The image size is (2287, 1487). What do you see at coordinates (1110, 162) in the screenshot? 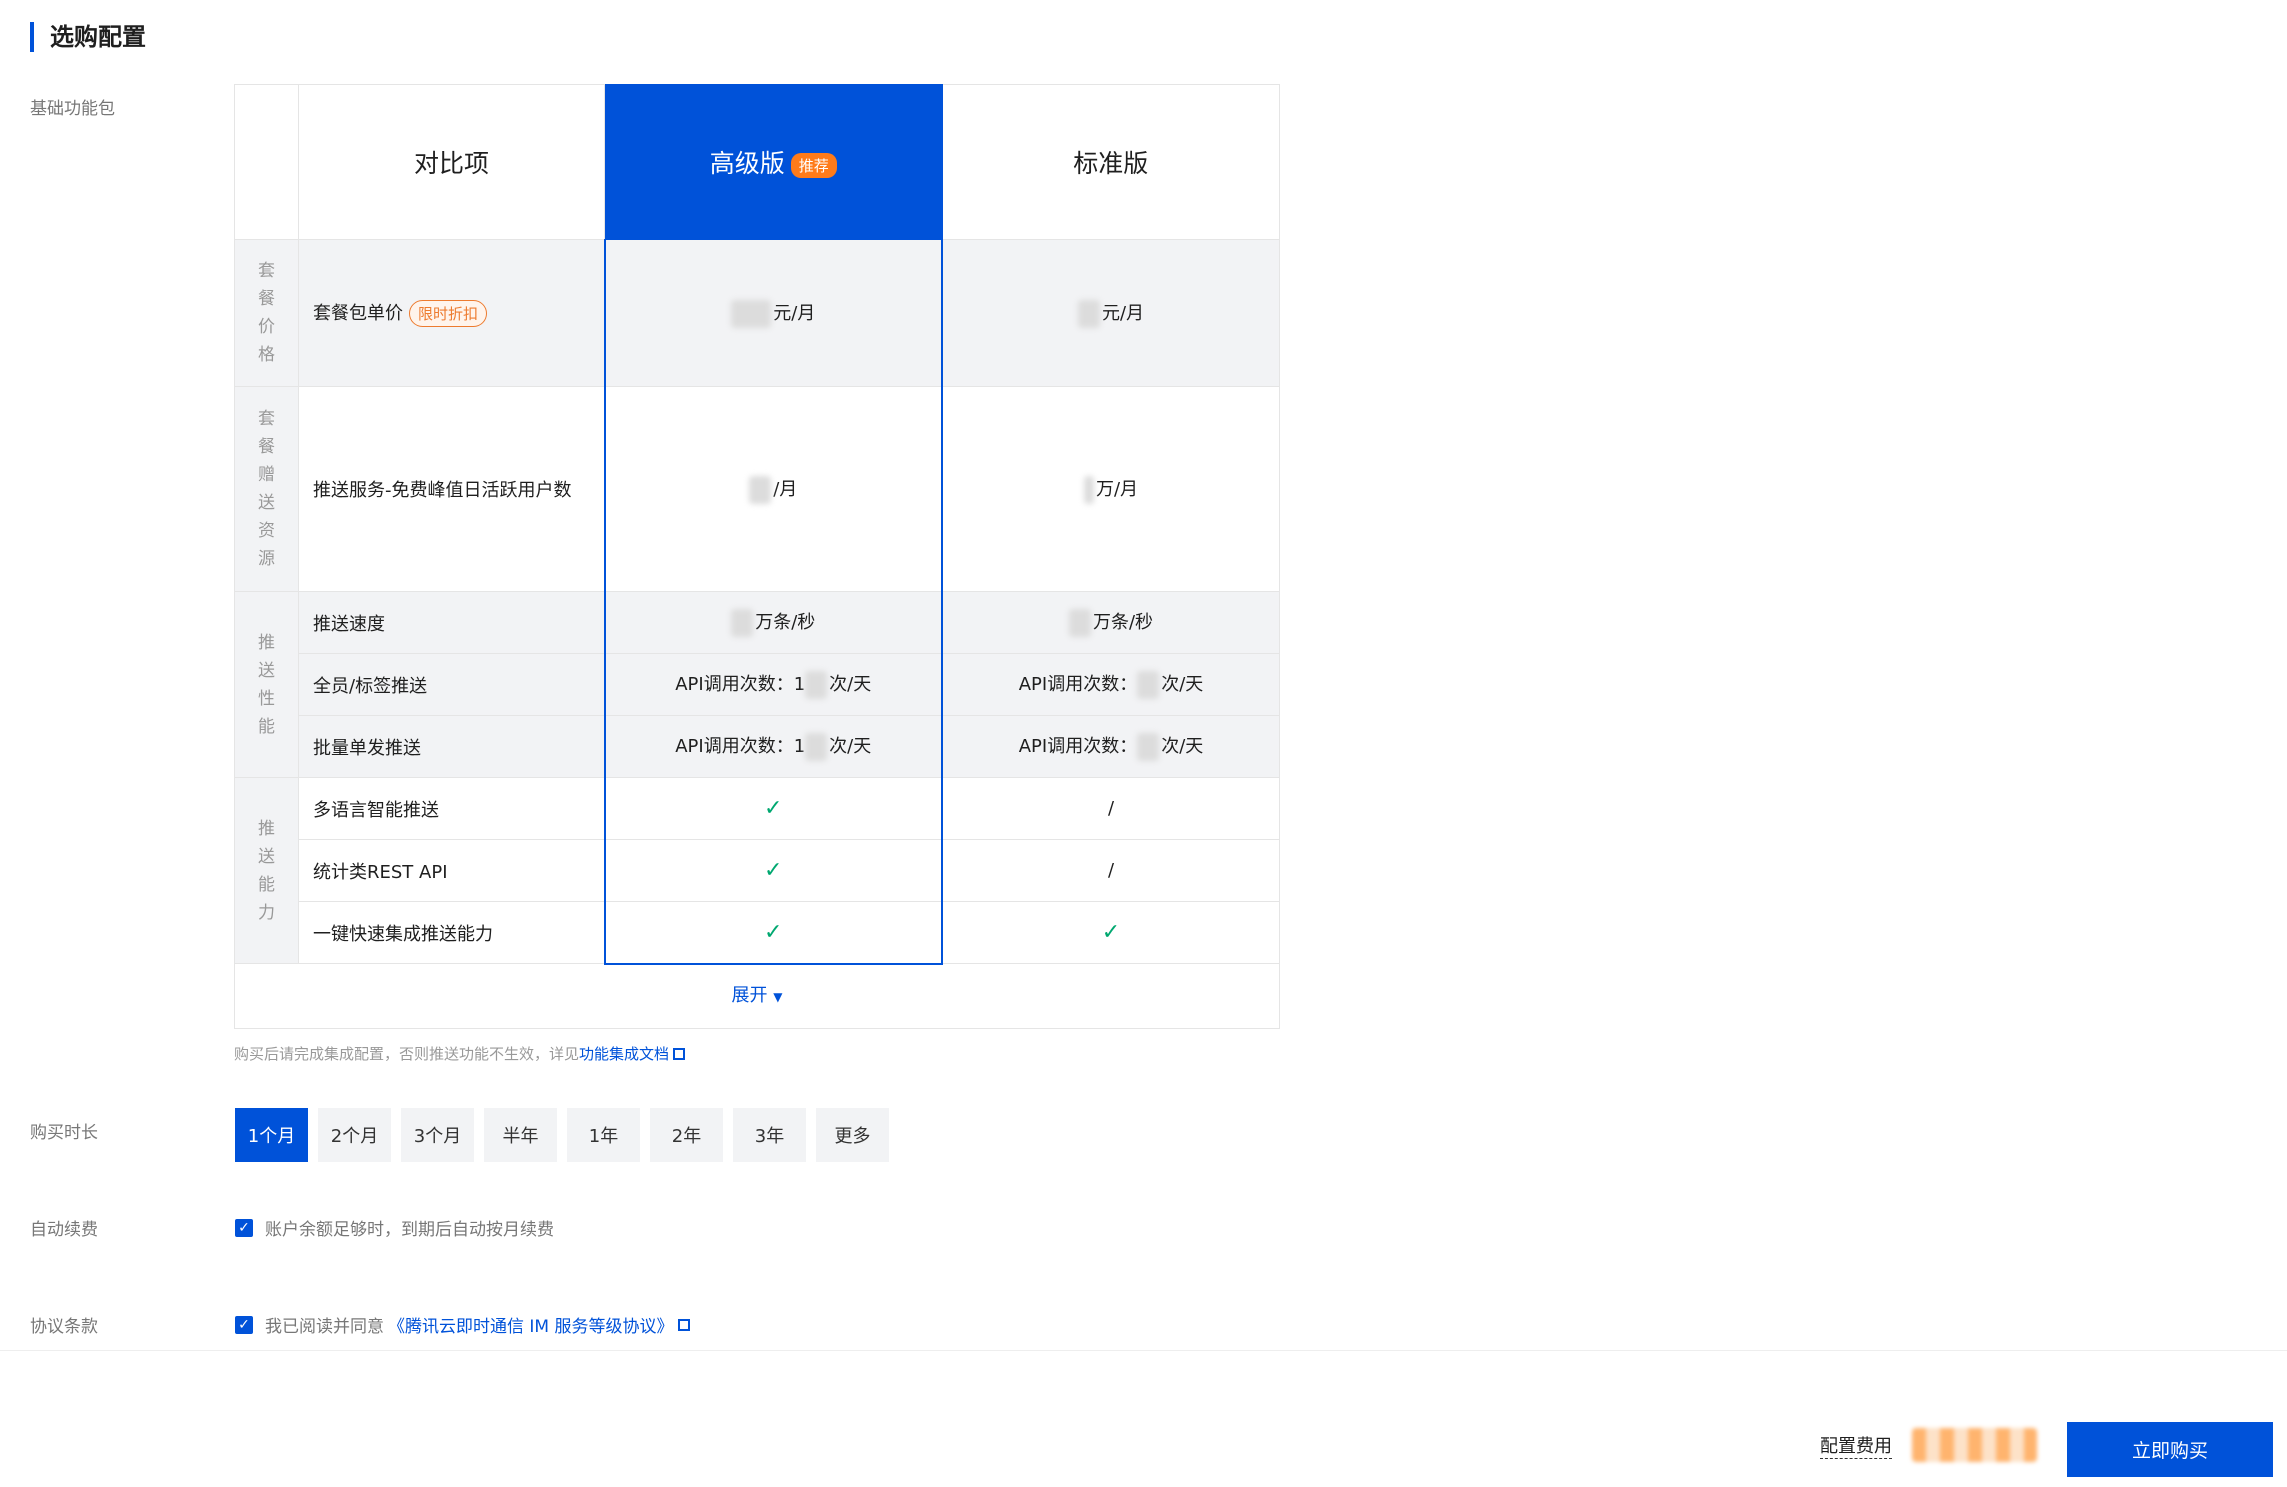
I see `header-standard: 标准版` at bounding box center [1110, 162].